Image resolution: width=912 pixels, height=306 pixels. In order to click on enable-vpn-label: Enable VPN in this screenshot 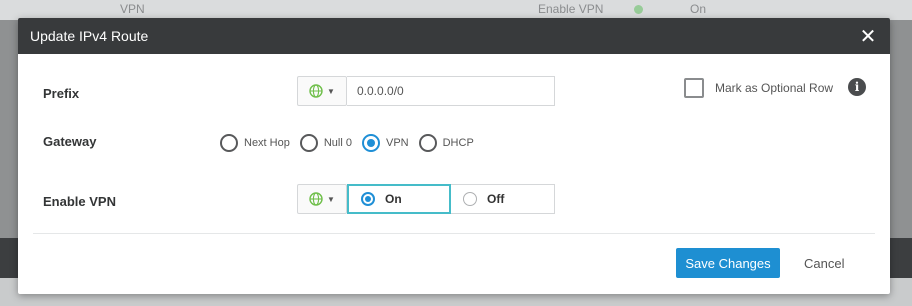, I will do `click(79, 201)`.